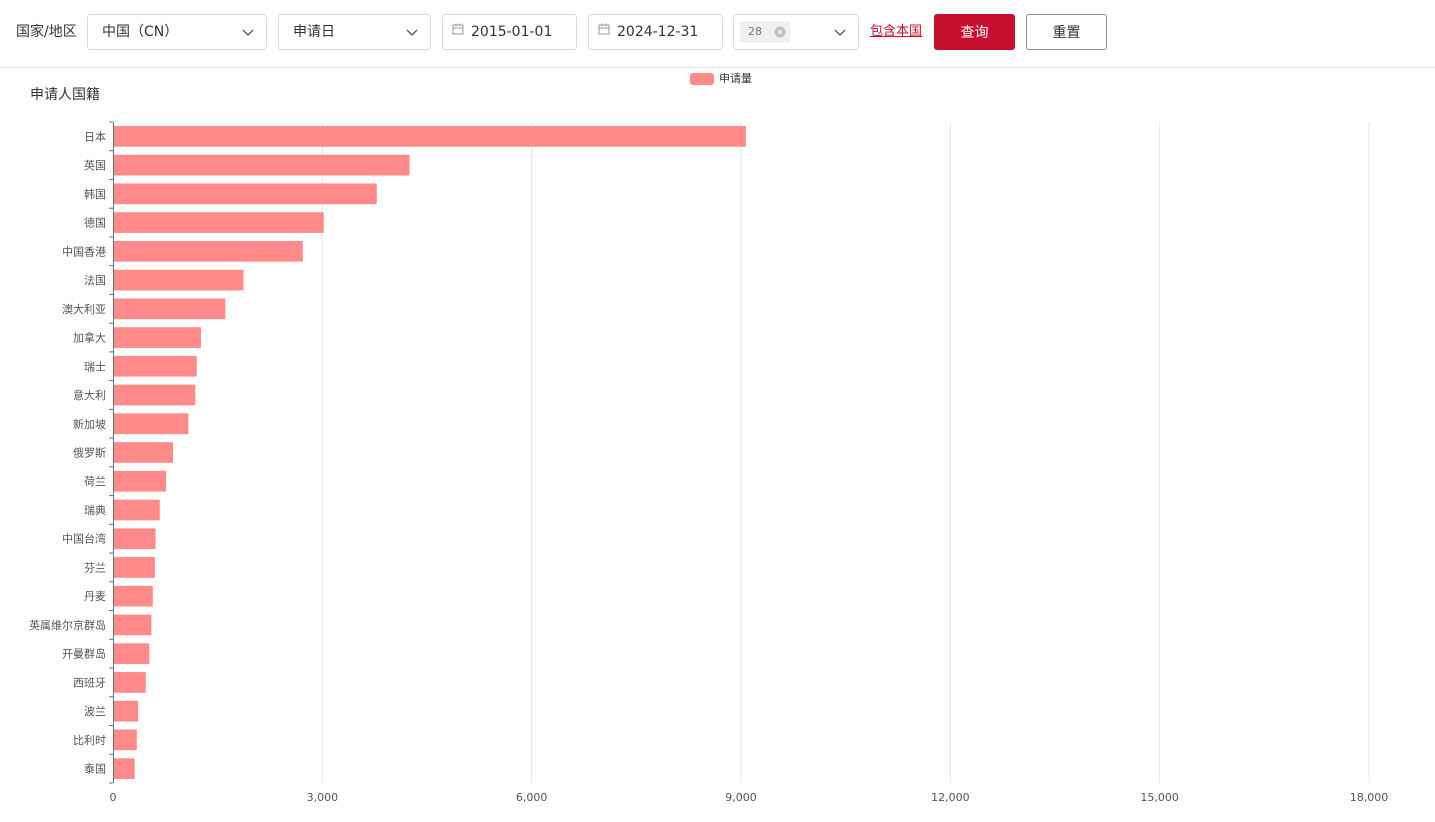 The height and width of the screenshot is (822, 1435). I want to click on category-label: 新加坡, so click(89, 424).